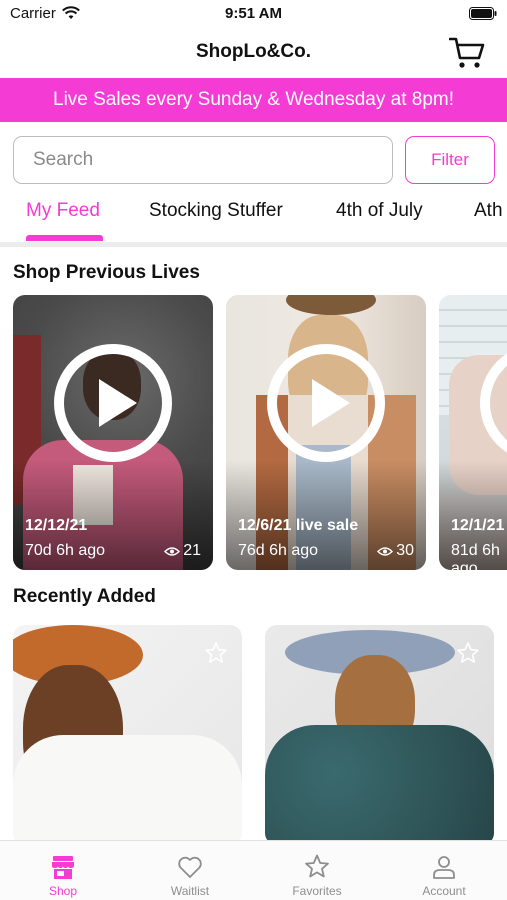  What do you see at coordinates (483, 13) in the screenshot?
I see `battery-icon` at bounding box center [483, 13].